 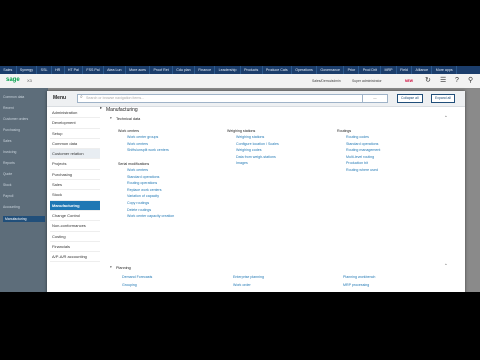 I want to click on refresh-icon: ↻, so click(x=428, y=81).